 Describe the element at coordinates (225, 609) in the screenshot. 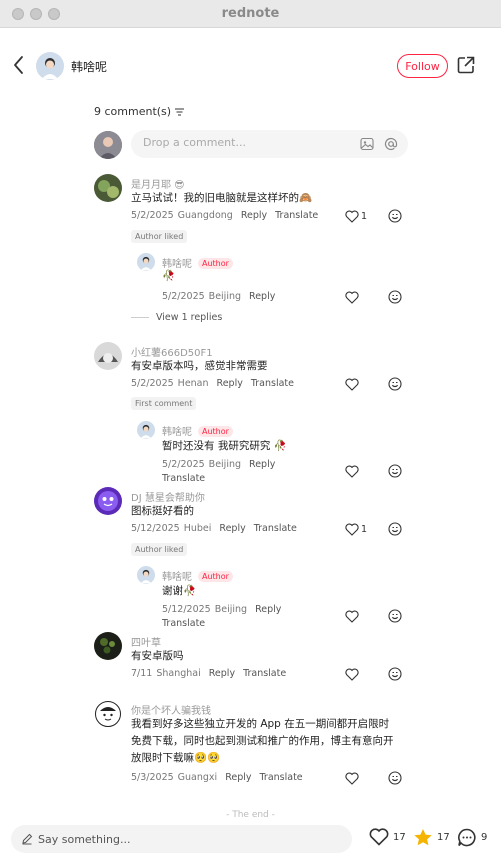

I see `reply-meta: 5/12/2025 Beijing Reply` at that location.